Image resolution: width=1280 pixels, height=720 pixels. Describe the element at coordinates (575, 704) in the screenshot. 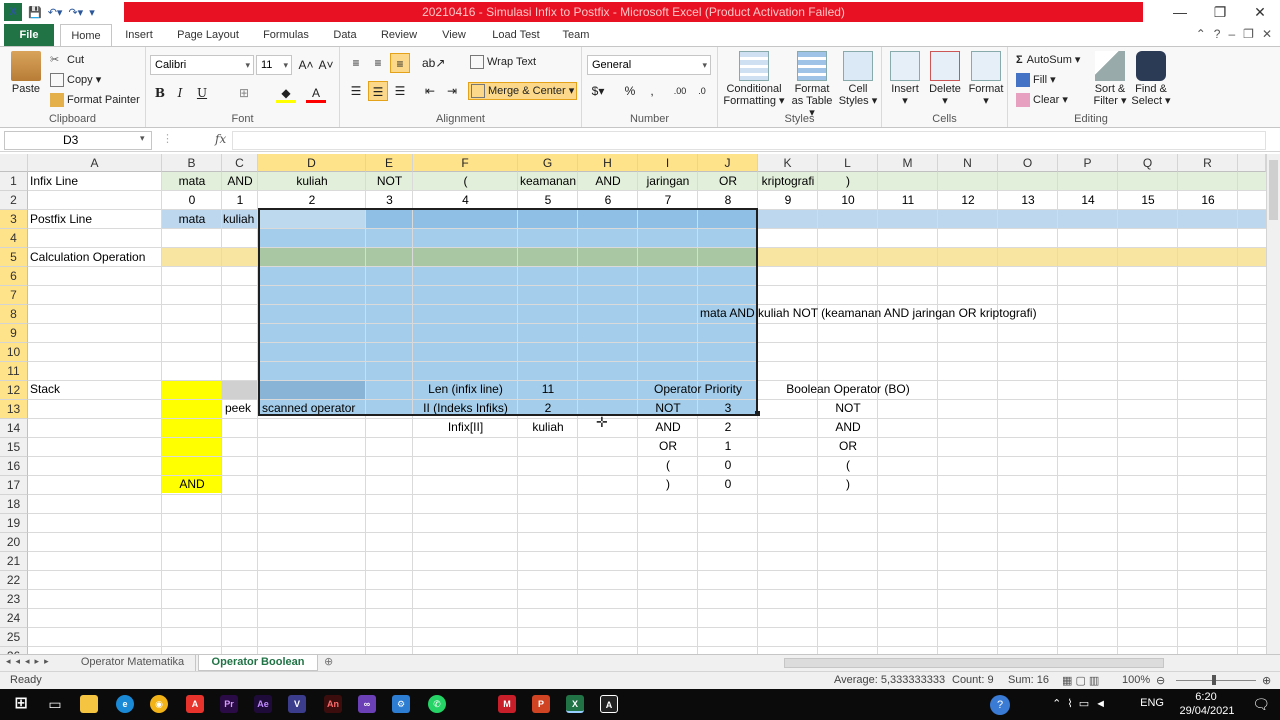

I see `excel-taskbar-icon: X` at that location.